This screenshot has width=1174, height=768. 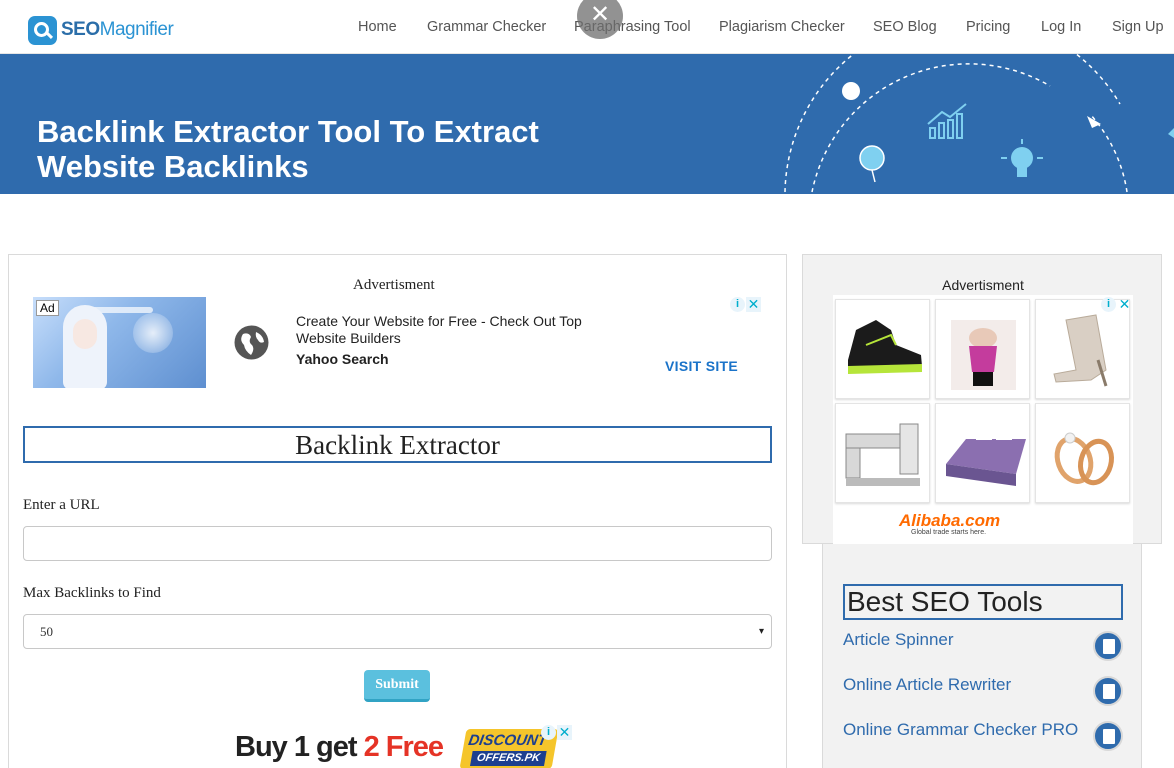 I want to click on close-ad-icon: ✕, so click(x=753, y=304).